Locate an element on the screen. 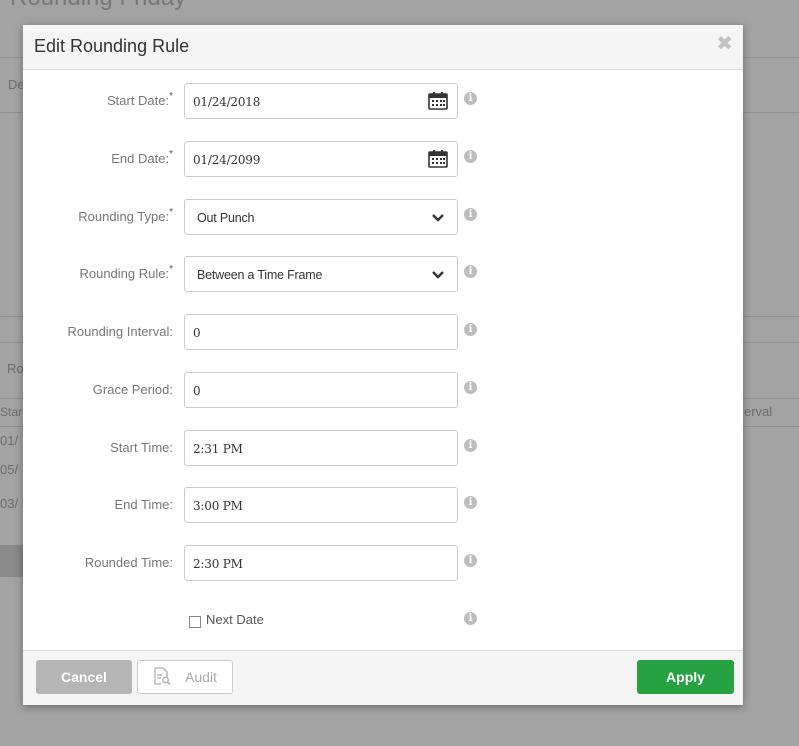 The image size is (799, 746). grace-period-row: Grace Period: 0 i is located at coordinates (383, 391).